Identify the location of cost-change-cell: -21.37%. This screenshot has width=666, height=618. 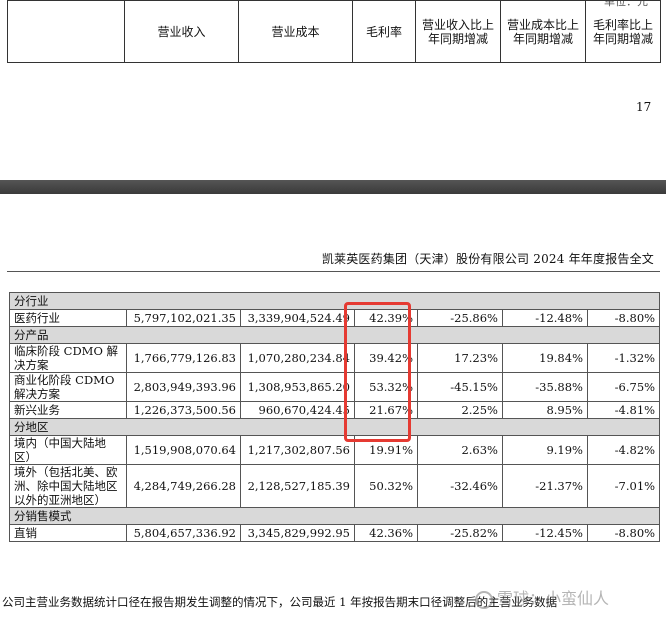
(545, 486).